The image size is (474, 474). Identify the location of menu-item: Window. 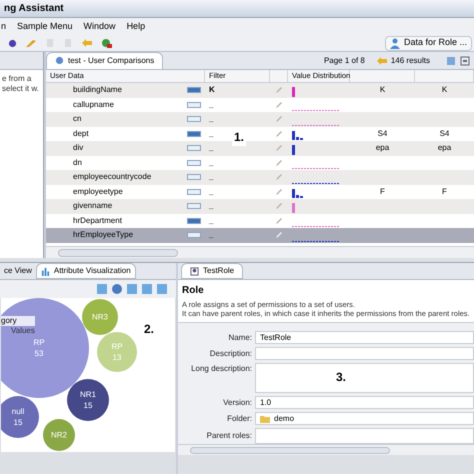
(99, 27).